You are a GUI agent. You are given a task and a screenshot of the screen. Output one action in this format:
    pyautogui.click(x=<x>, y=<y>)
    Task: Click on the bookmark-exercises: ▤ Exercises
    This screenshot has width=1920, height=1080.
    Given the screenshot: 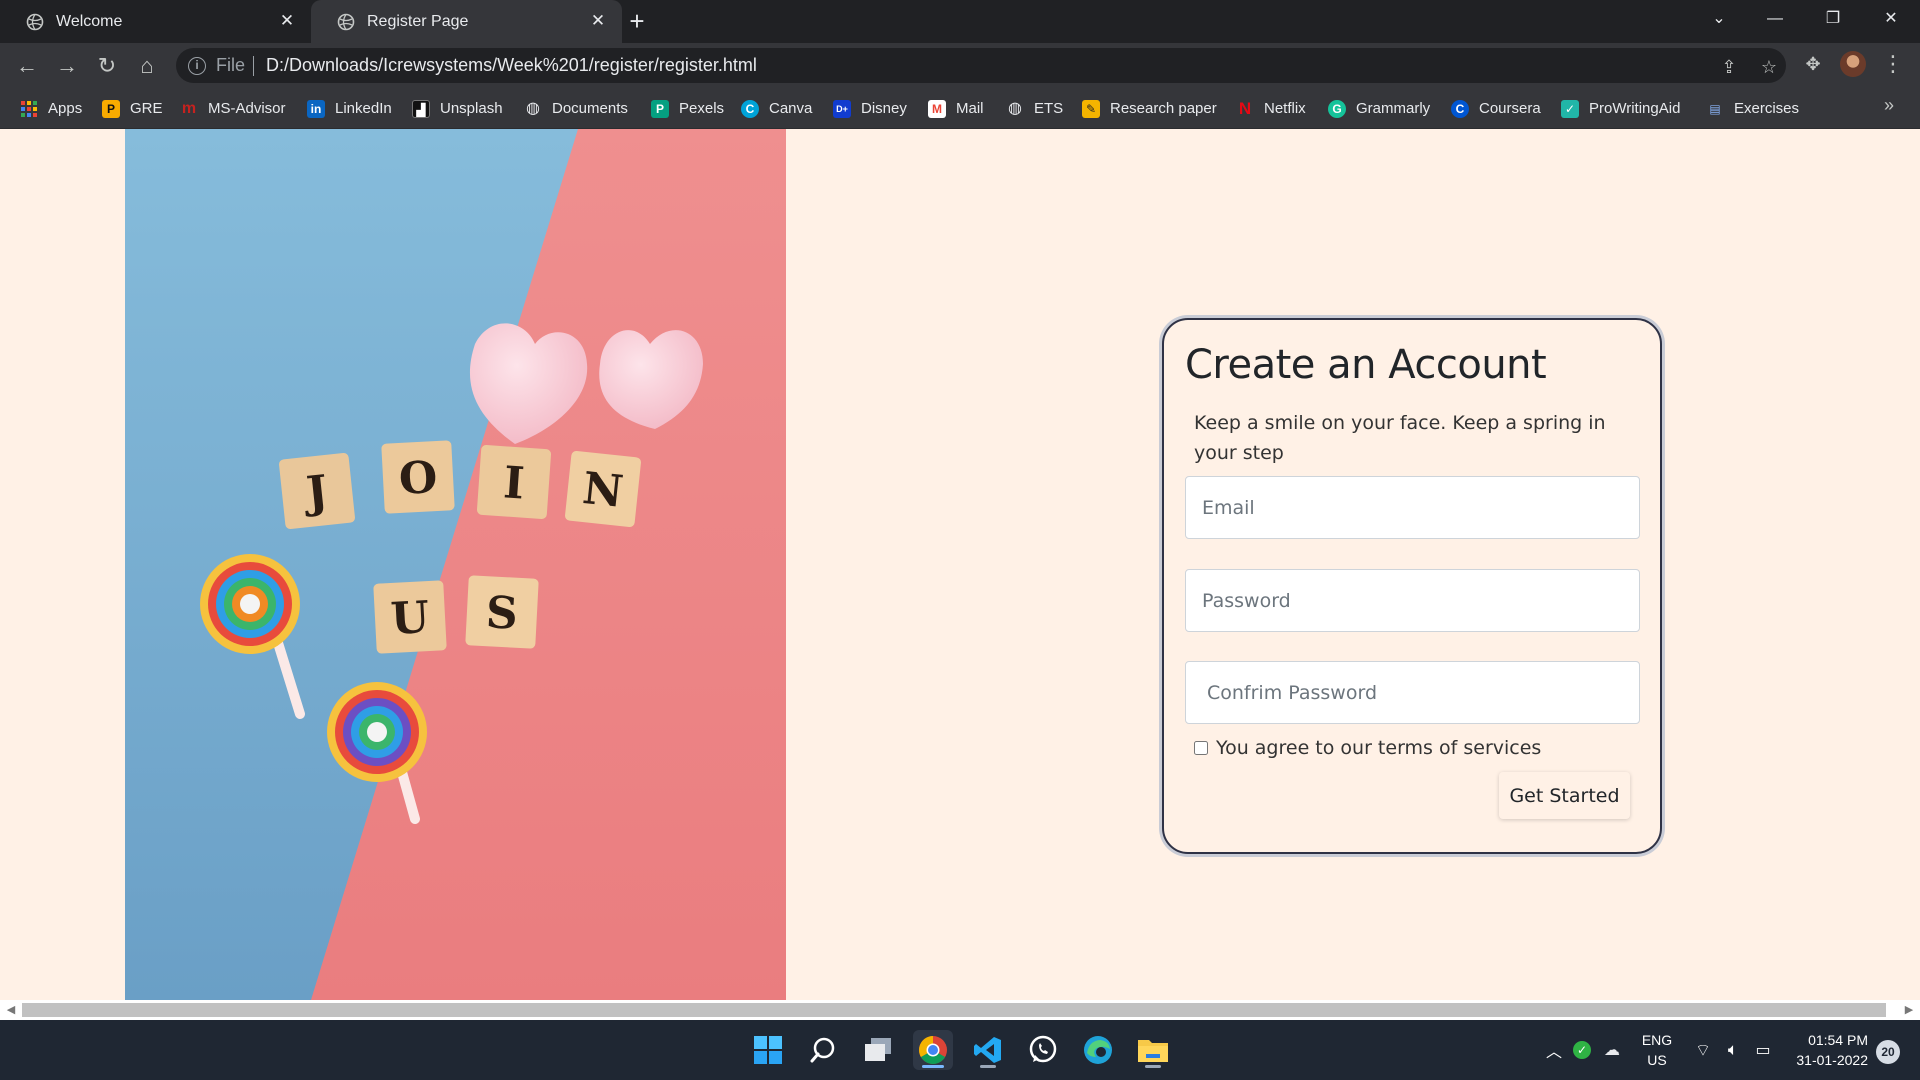 What is the action you would take?
    pyautogui.click(x=1752, y=108)
    